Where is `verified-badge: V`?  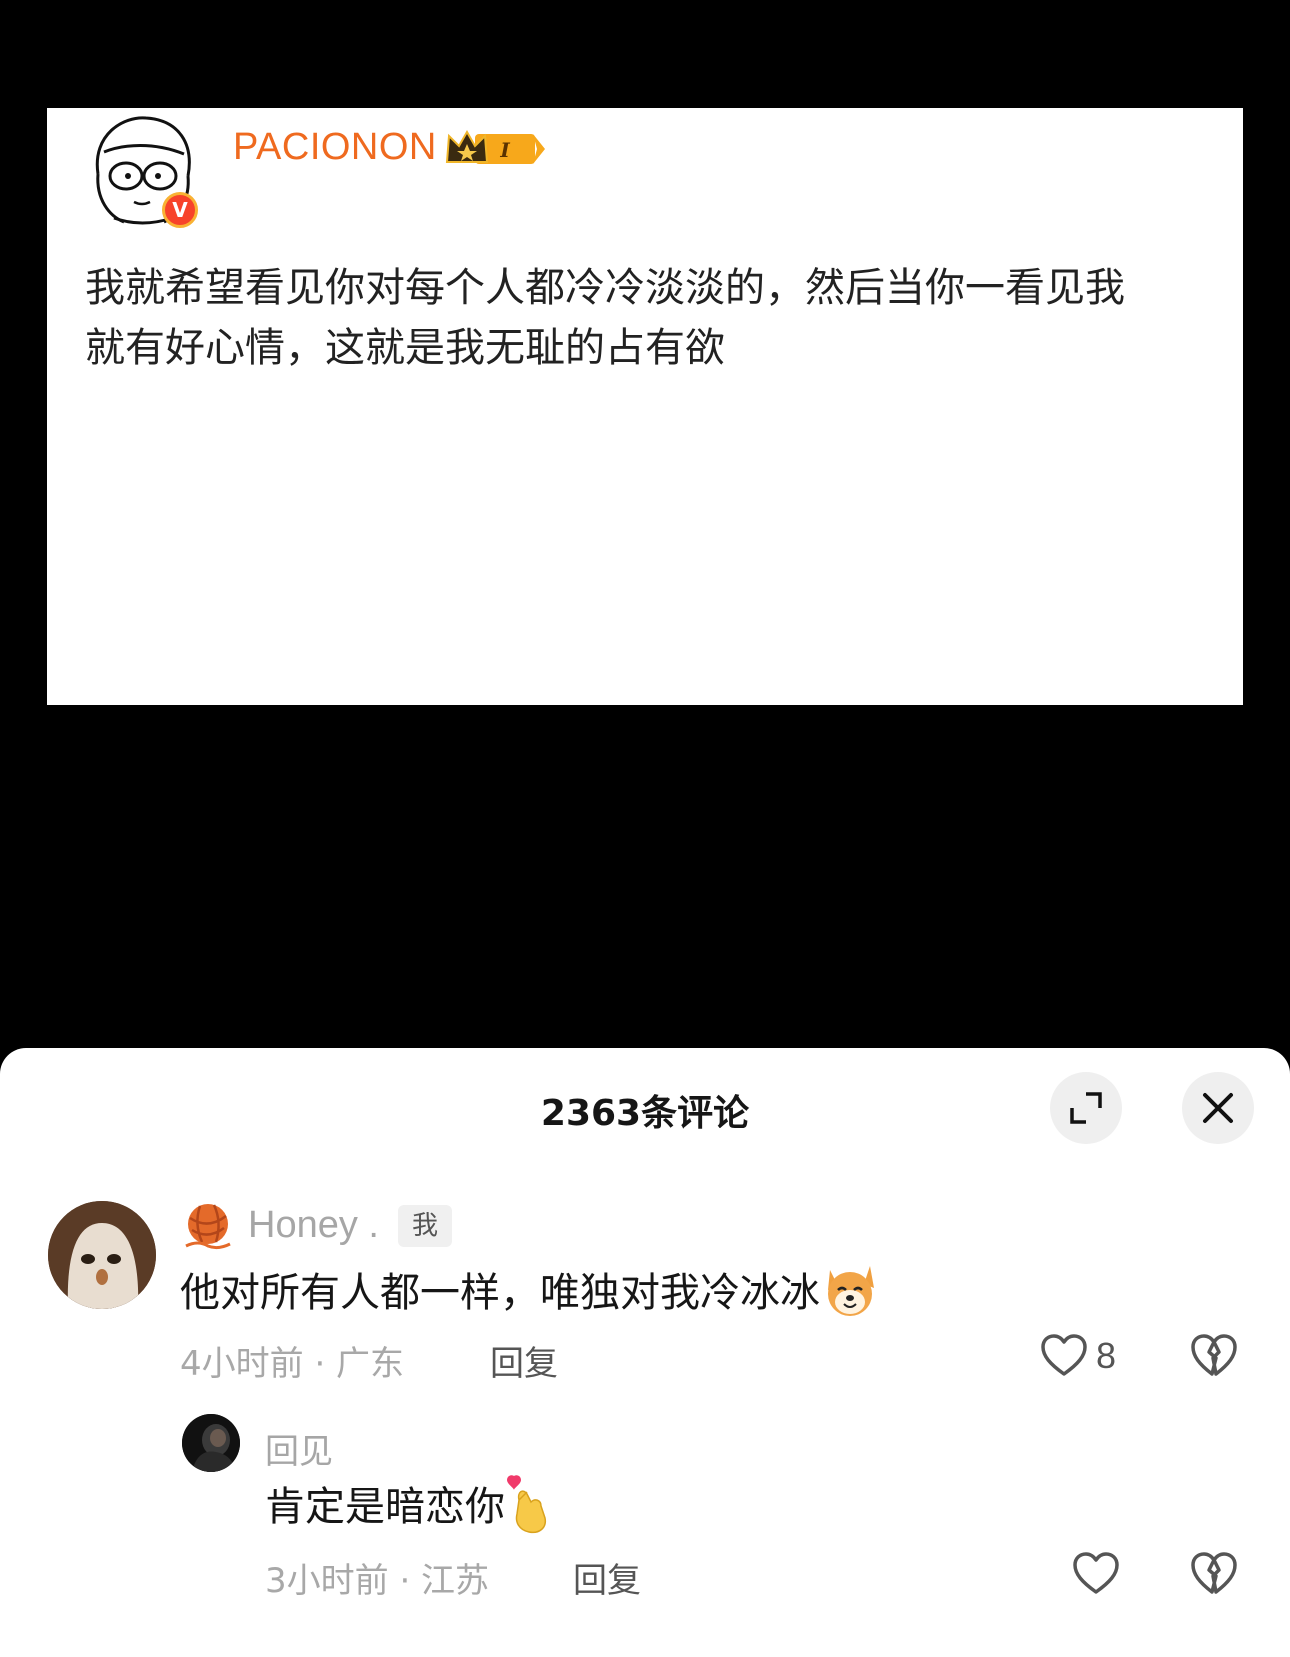 verified-badge: V is located at coordinates (180, 210).